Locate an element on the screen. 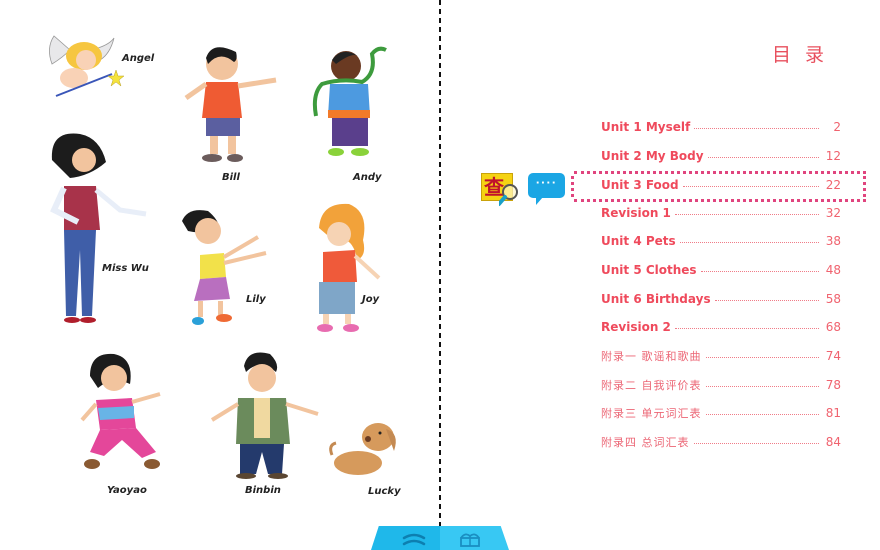  dictionary-lookup-button: 查 is located at coordinates (502, 189).